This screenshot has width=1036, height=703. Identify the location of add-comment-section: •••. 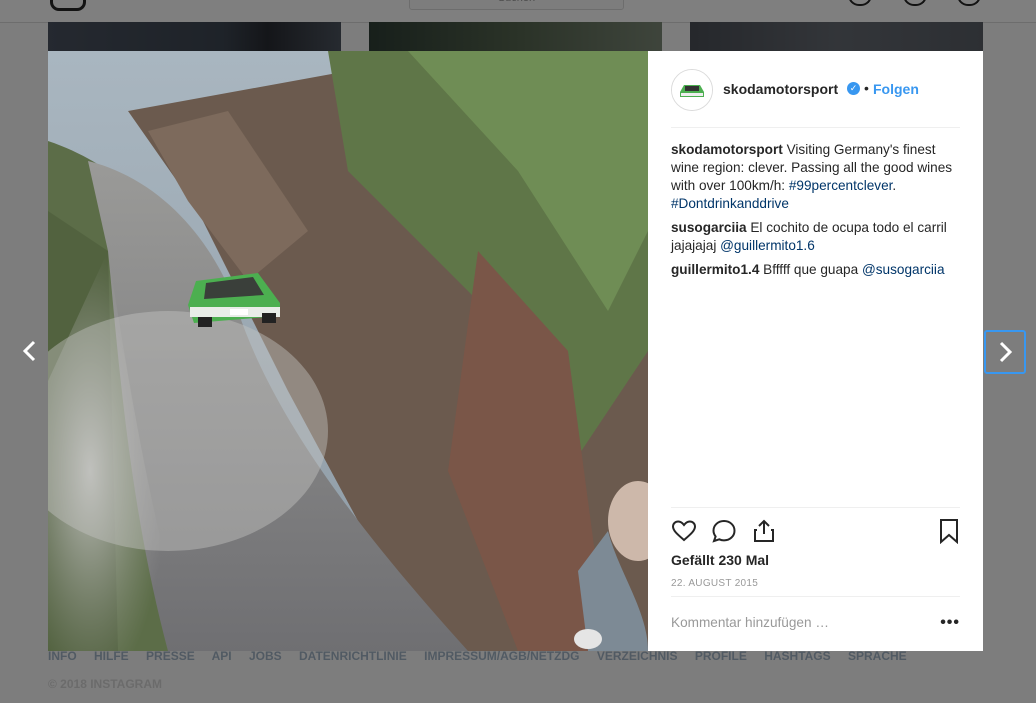
(815, 624).